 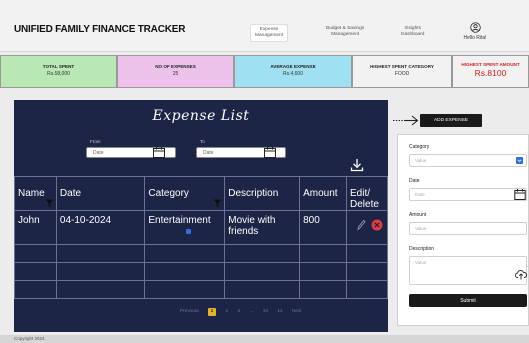 What do you see at coordinates (202, 141) in the screenshot?
I see `to-label: To` at bounding box center [202, 141].